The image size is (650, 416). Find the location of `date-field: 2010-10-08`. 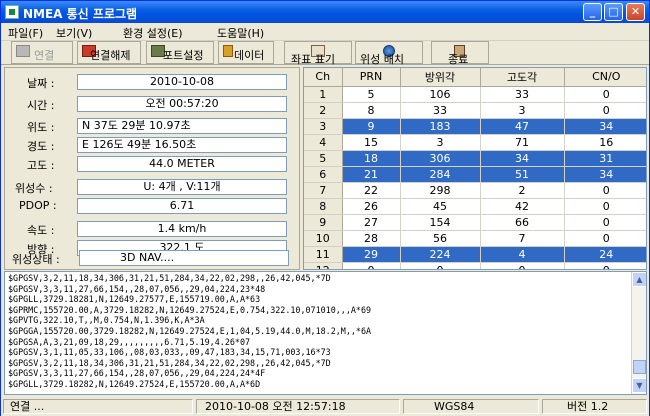

date-field: 2010-10-08 is located at coordinates (182, 82).